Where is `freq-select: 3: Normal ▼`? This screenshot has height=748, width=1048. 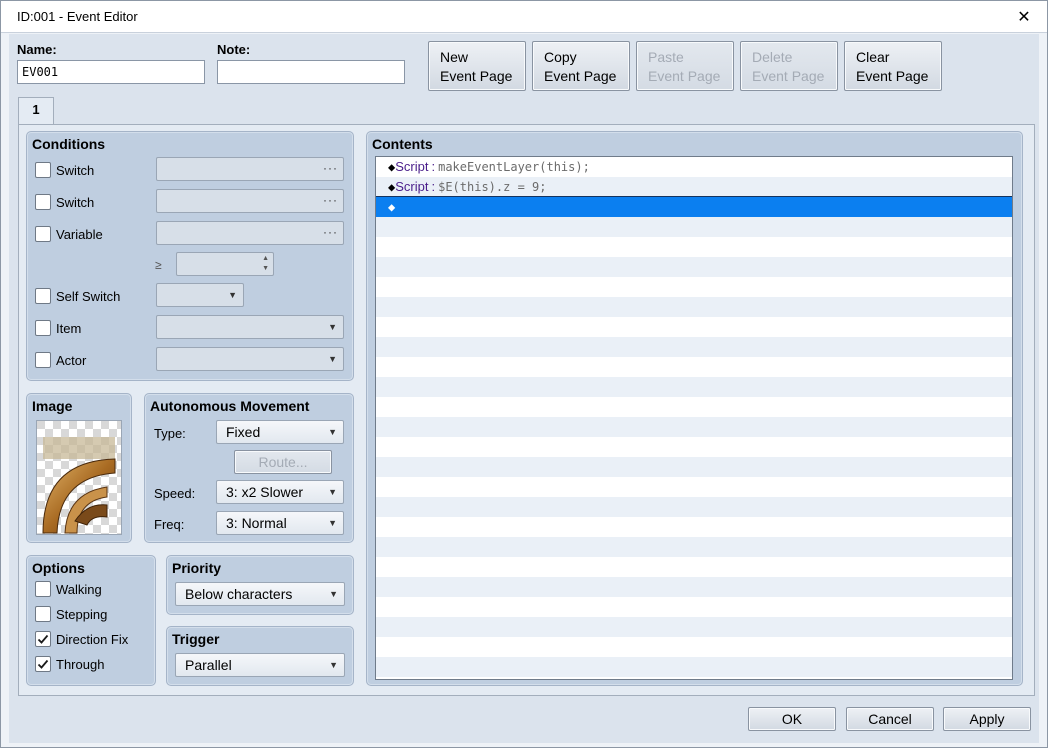 freq-select: 3: Normal ▼ is located at coordinates (280, 523).